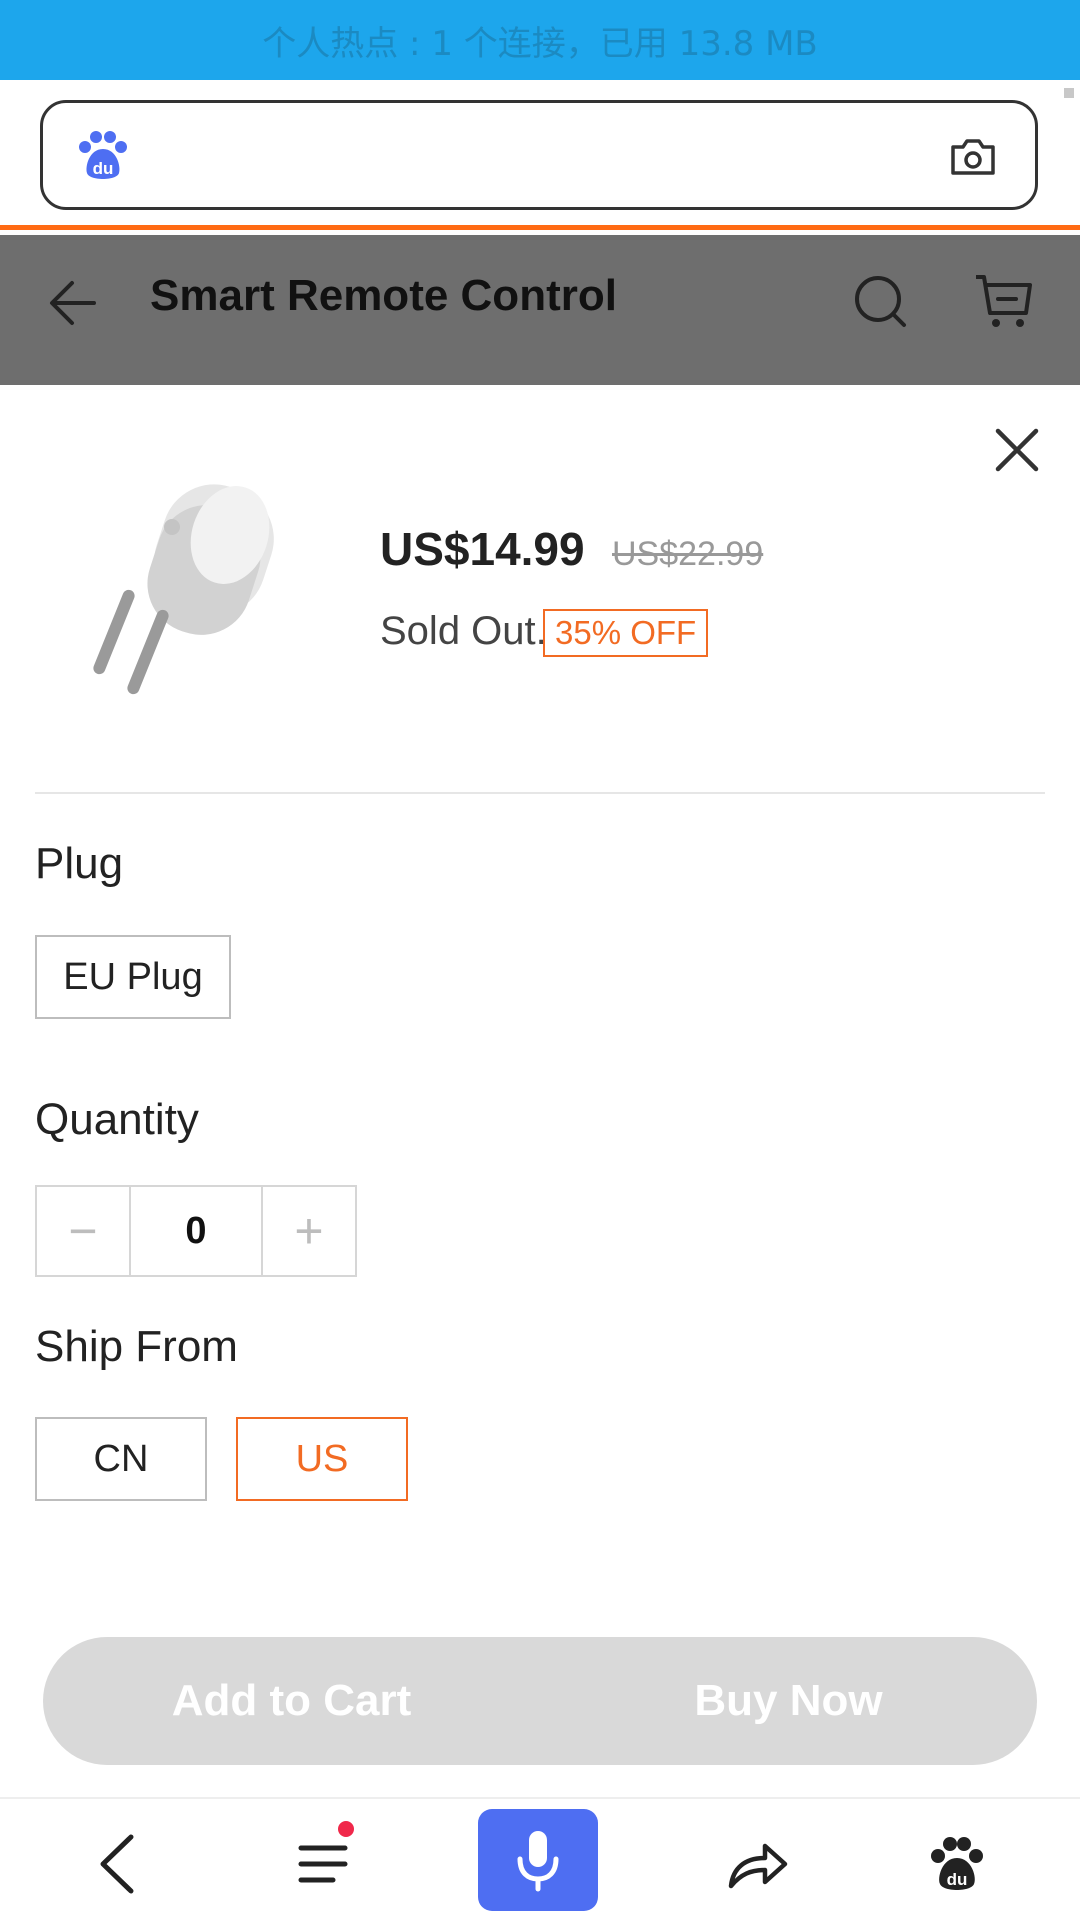 Image resolution: width=1080 pixels, height=1922 pixels. What do you see at coordinates (133, 977) in the screenshot?
I see `plug-option-eu: EU Plug` at bounding box center [133, 977].